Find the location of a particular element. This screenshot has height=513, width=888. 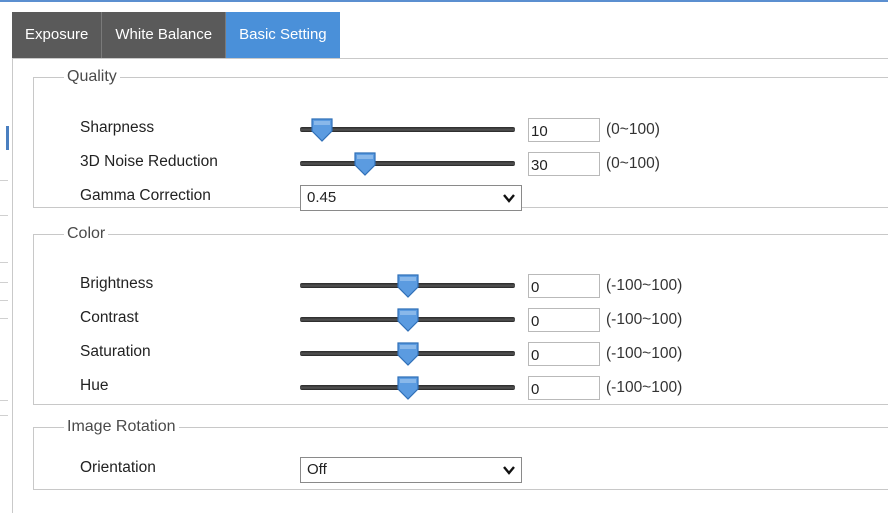

quality-title: Quality is located at coordinates (92, 76).